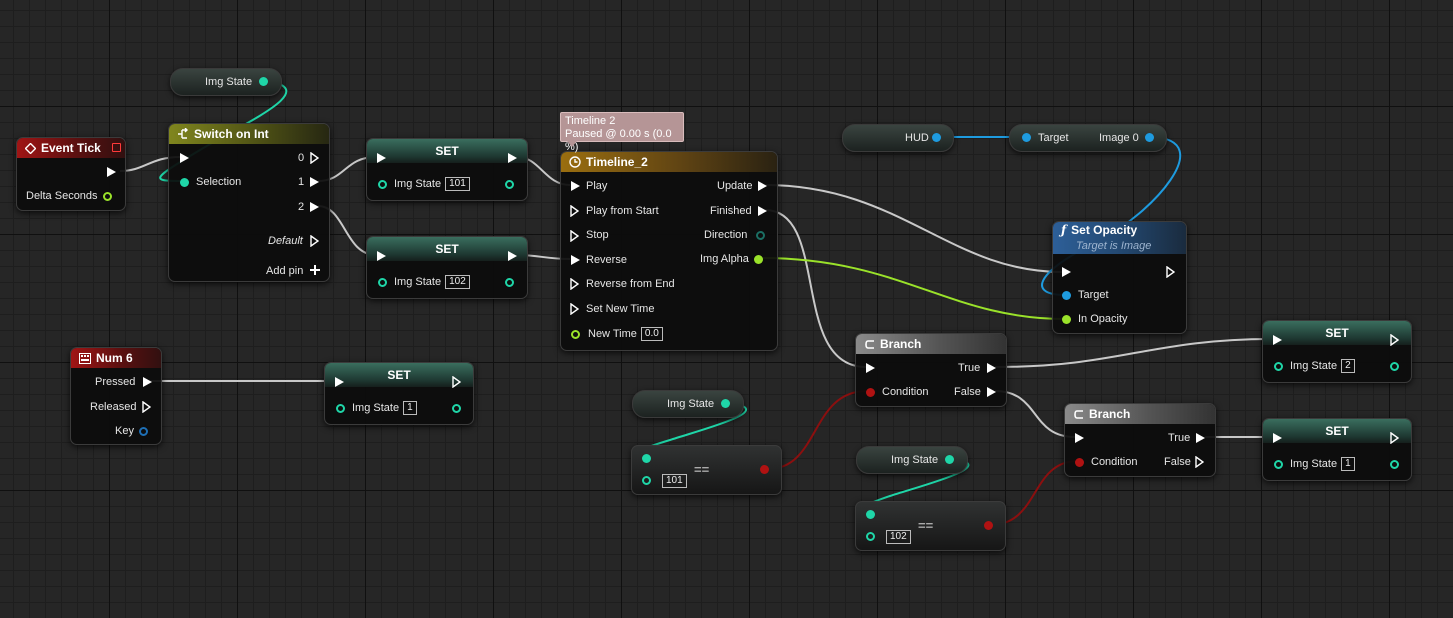 The image size is (1453, 618). Describe the element at coordinates (284, 271) in the screenshot. I see `add-pin-button: Add pin` at that location.